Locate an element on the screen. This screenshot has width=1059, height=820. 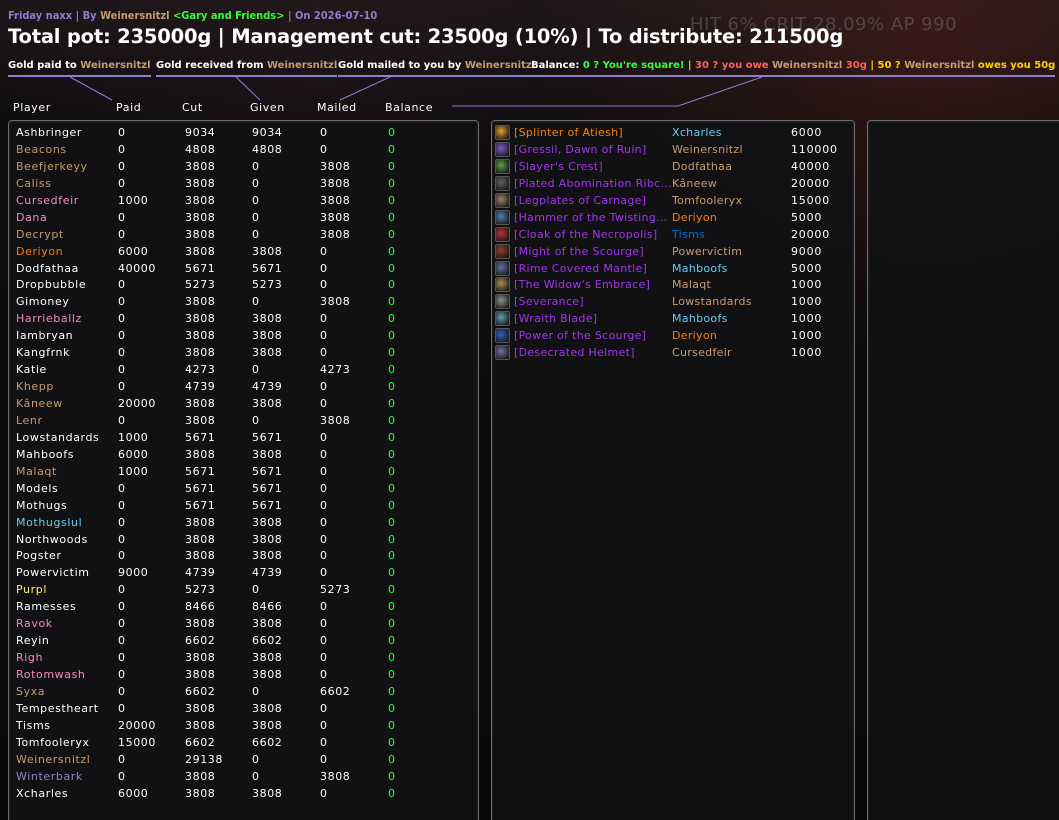
item-link: [Severance] is located at coordinates (549, 301).